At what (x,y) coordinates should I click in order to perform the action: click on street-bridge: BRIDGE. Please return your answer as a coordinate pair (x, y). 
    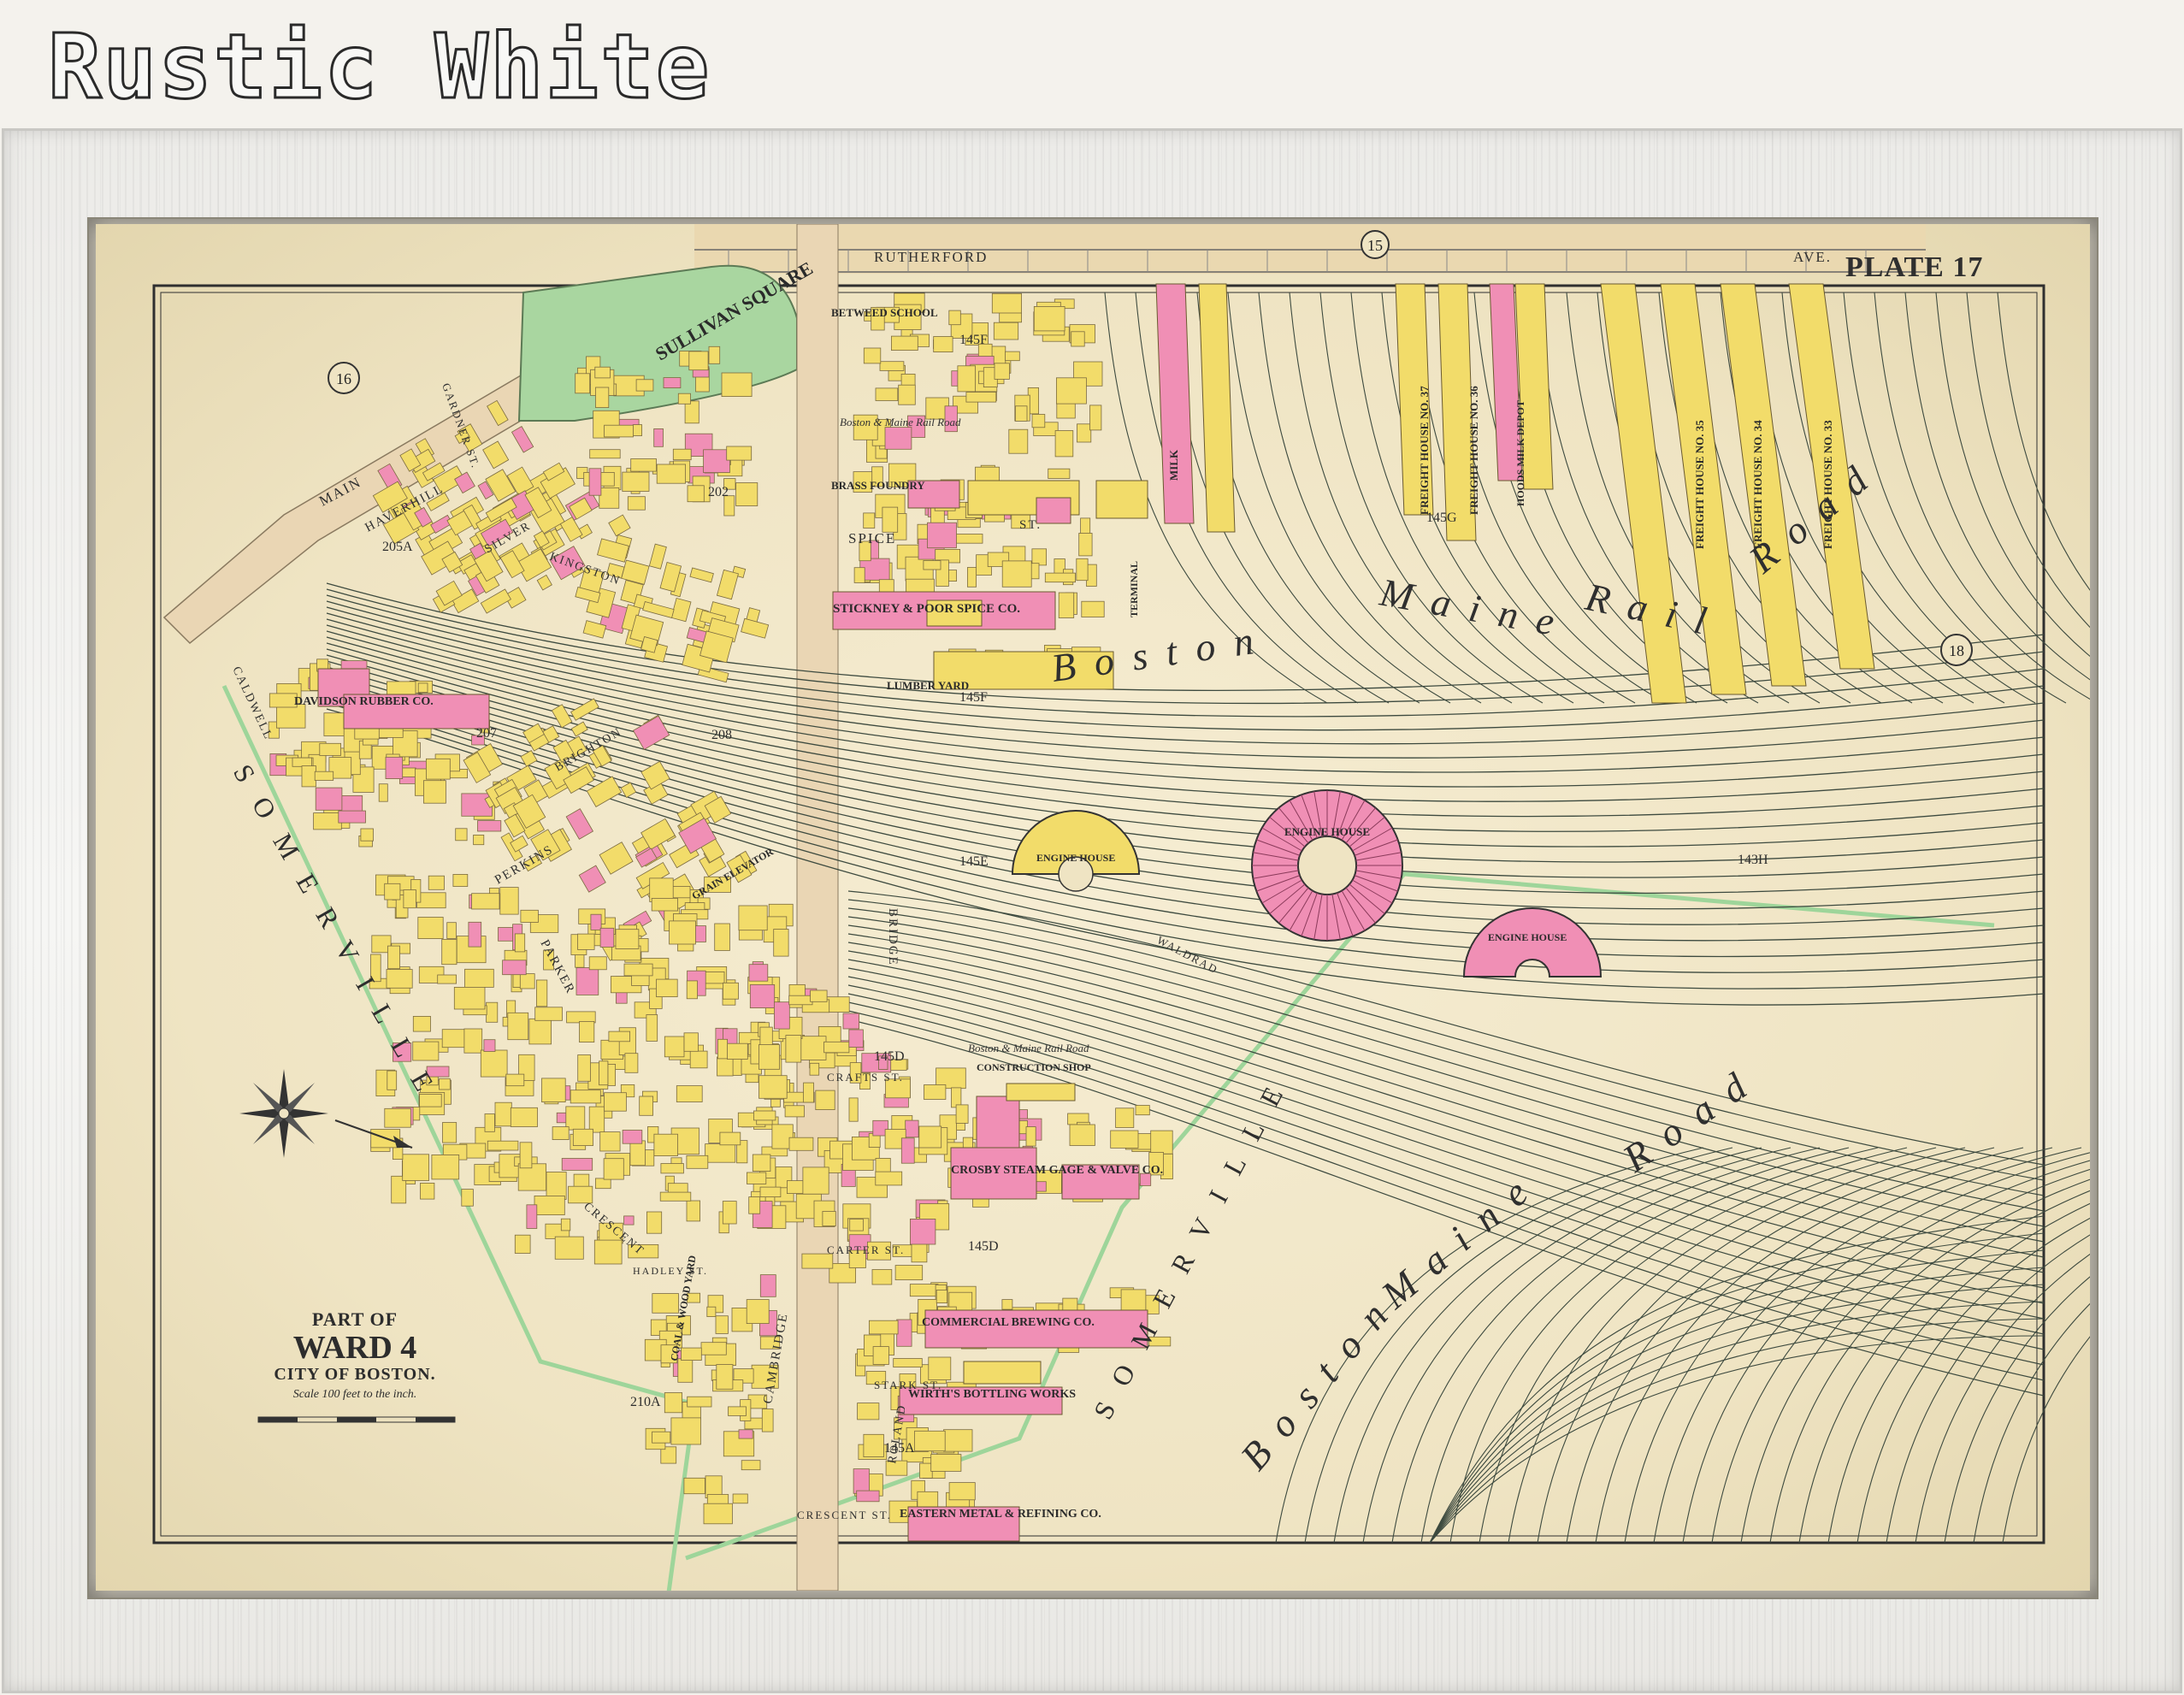
    Looking at the image, I should click on (893, 937).